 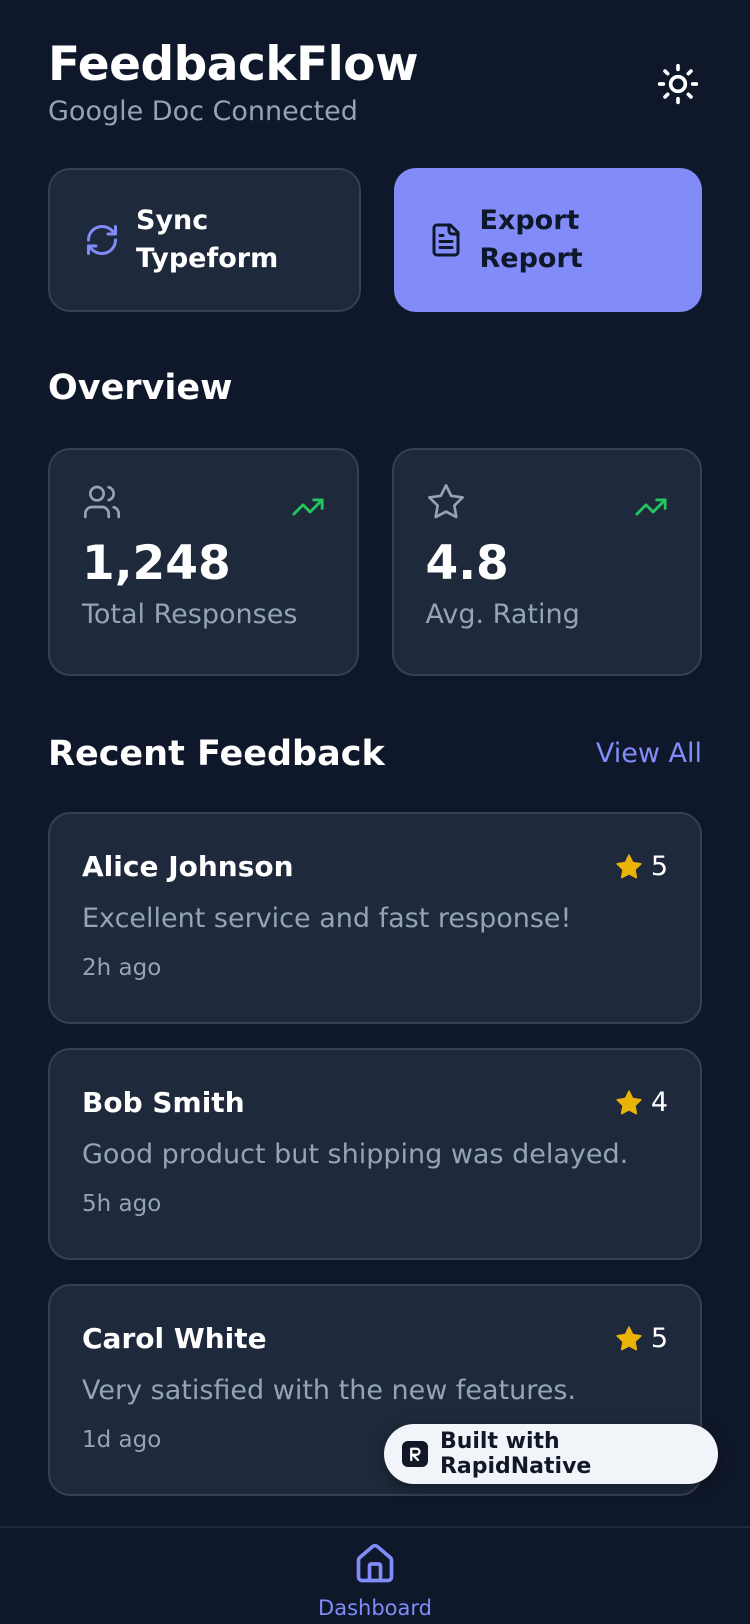 I want to click on feedback-message: Excellent service and fast response!, so click(x=327, y=918).